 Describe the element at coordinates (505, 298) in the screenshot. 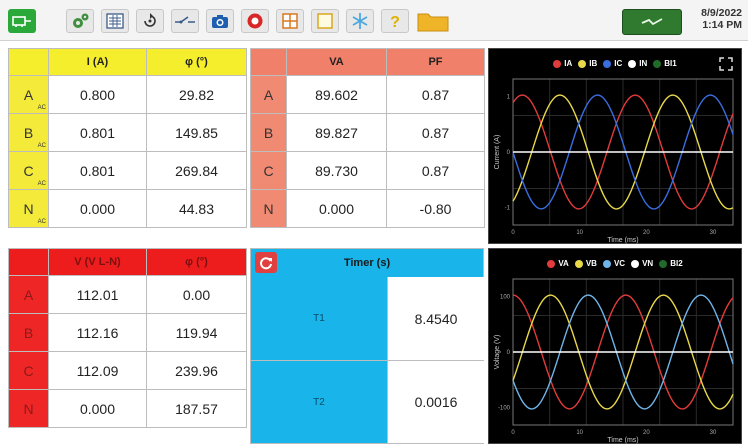

I see `y-tick-label: 100` at that location.